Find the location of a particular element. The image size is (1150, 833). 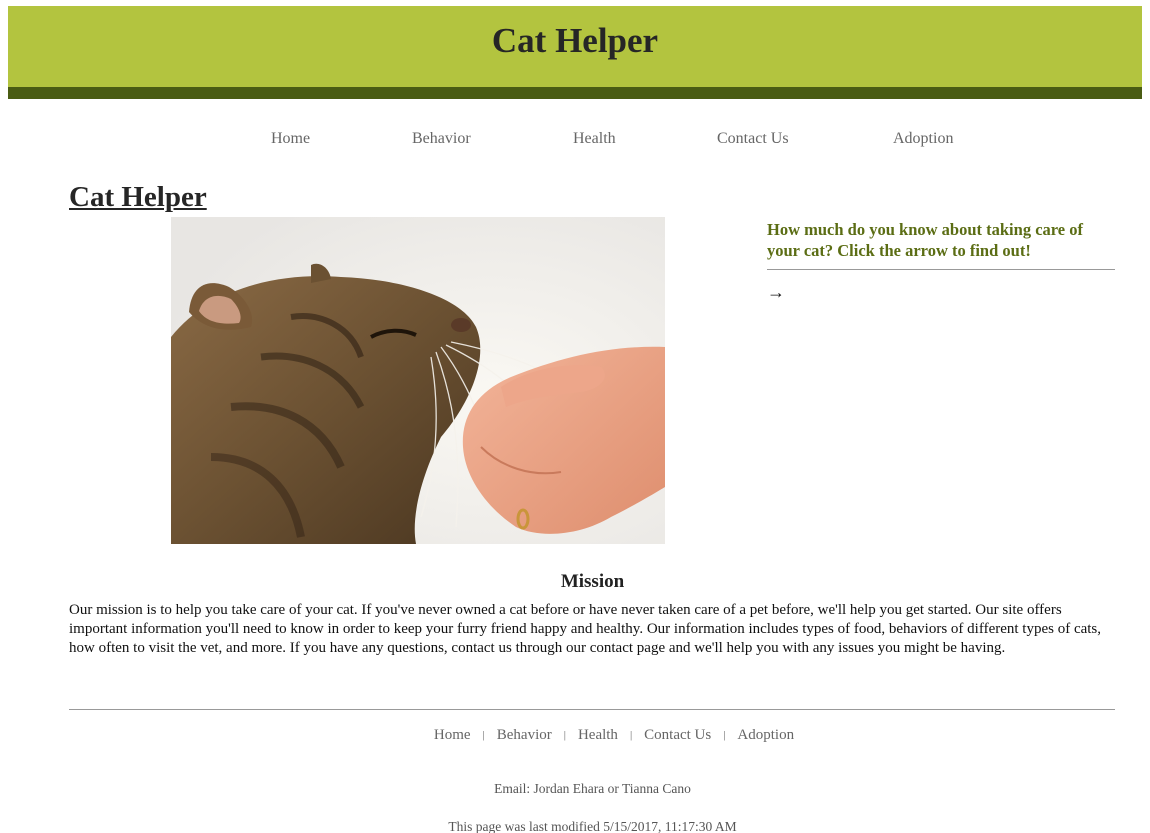

aside-divider is located at coordinates (941, 269).